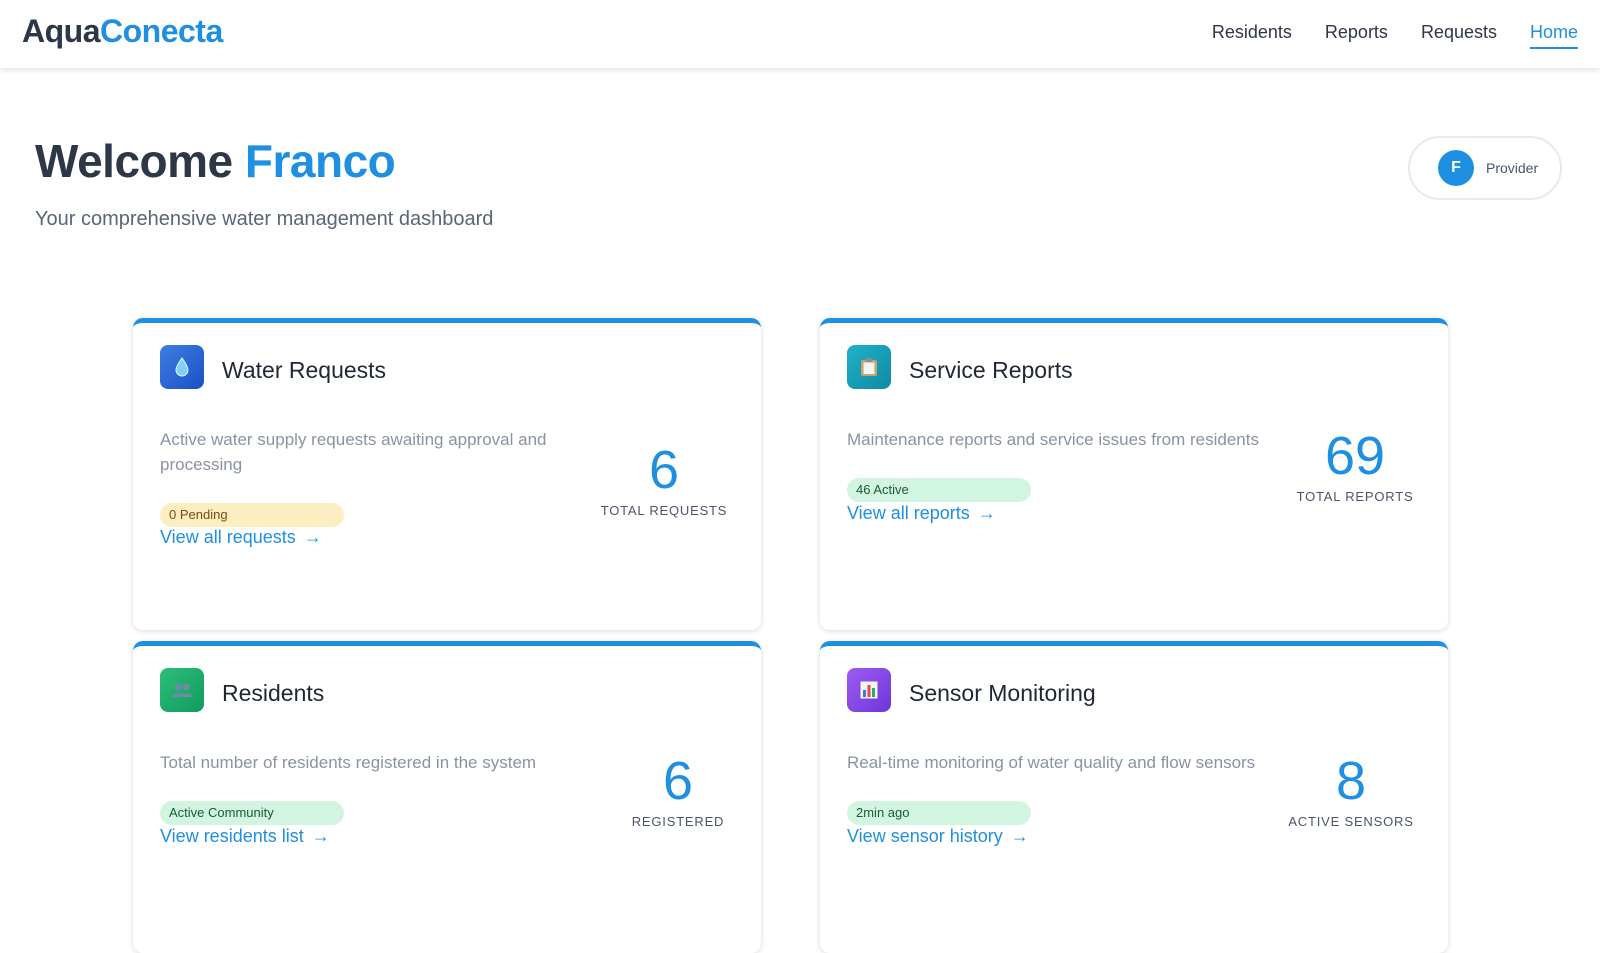 The width and height of the screenshot is (1600, 953). What do you see at coordinates (1355, 456) in the screenshot?
I see `stat-count: 69` at bounding box center [1355, 456].